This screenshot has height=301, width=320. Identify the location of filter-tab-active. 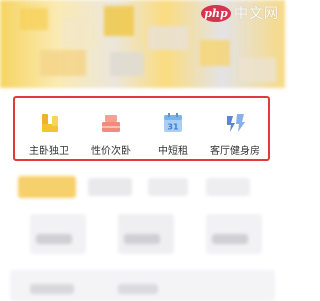
(47, 187).